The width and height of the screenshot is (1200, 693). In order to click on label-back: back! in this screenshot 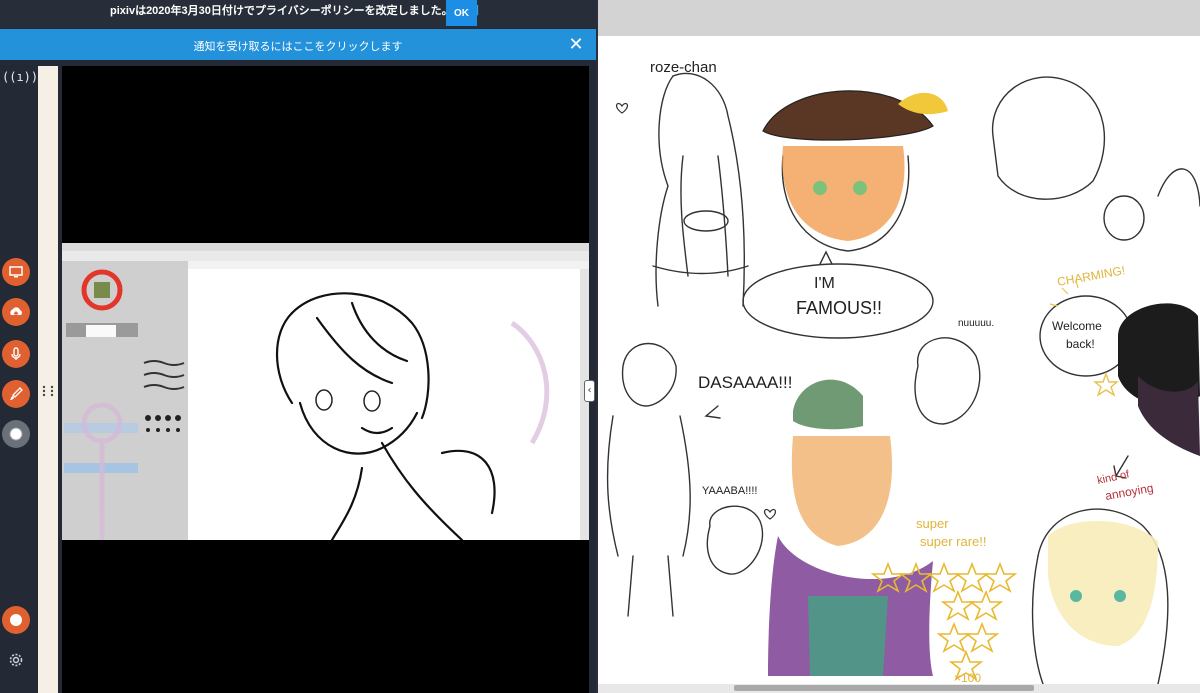, I will do `click(1080, 344)`.